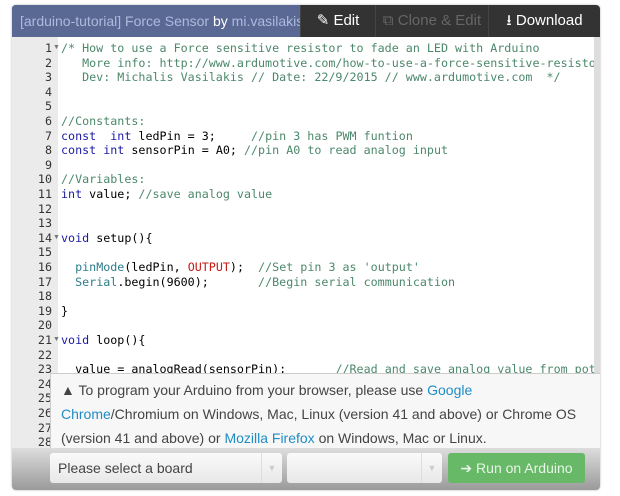 The height and width of the screenshot is (496, 620). Describe the element at coordinates (110, 194) in the screenshot. I see `code-token: value;` at that location.